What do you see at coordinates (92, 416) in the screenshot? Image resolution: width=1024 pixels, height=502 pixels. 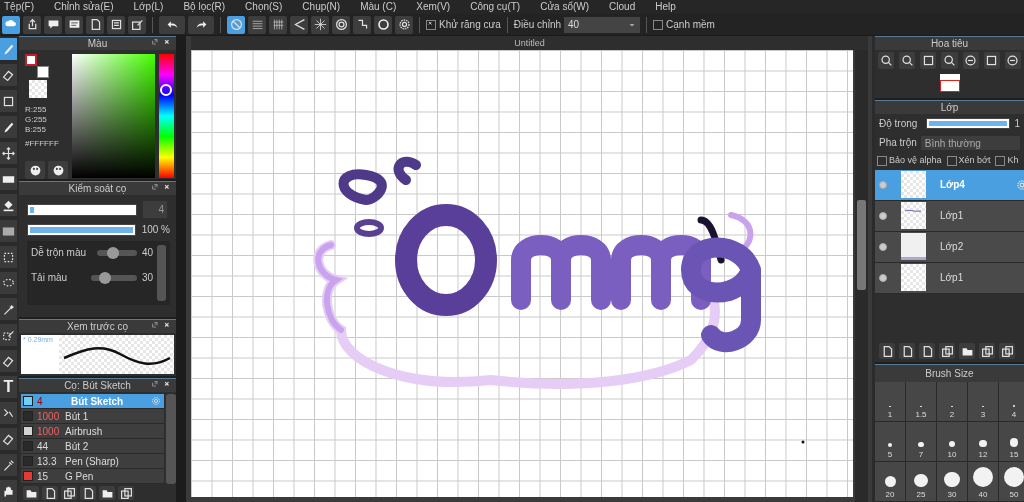 I see `brush-list-item: 1000 Bút 1` at bounding box center [92, 416].